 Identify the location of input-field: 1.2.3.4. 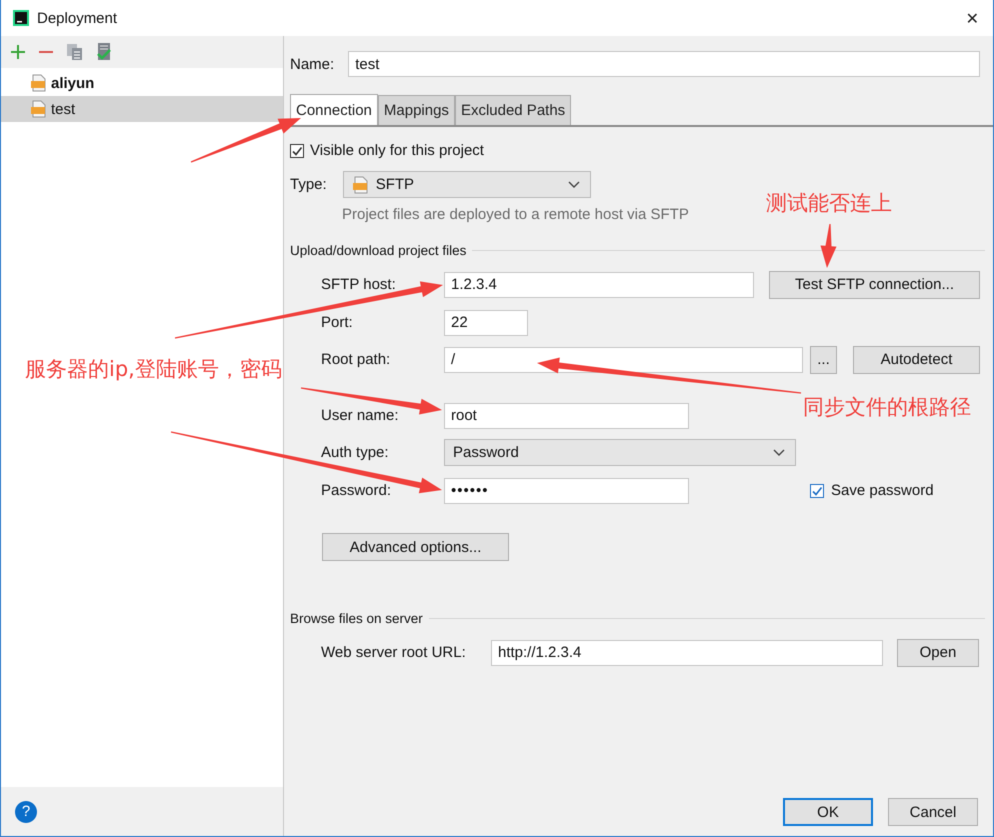
(599, 285).